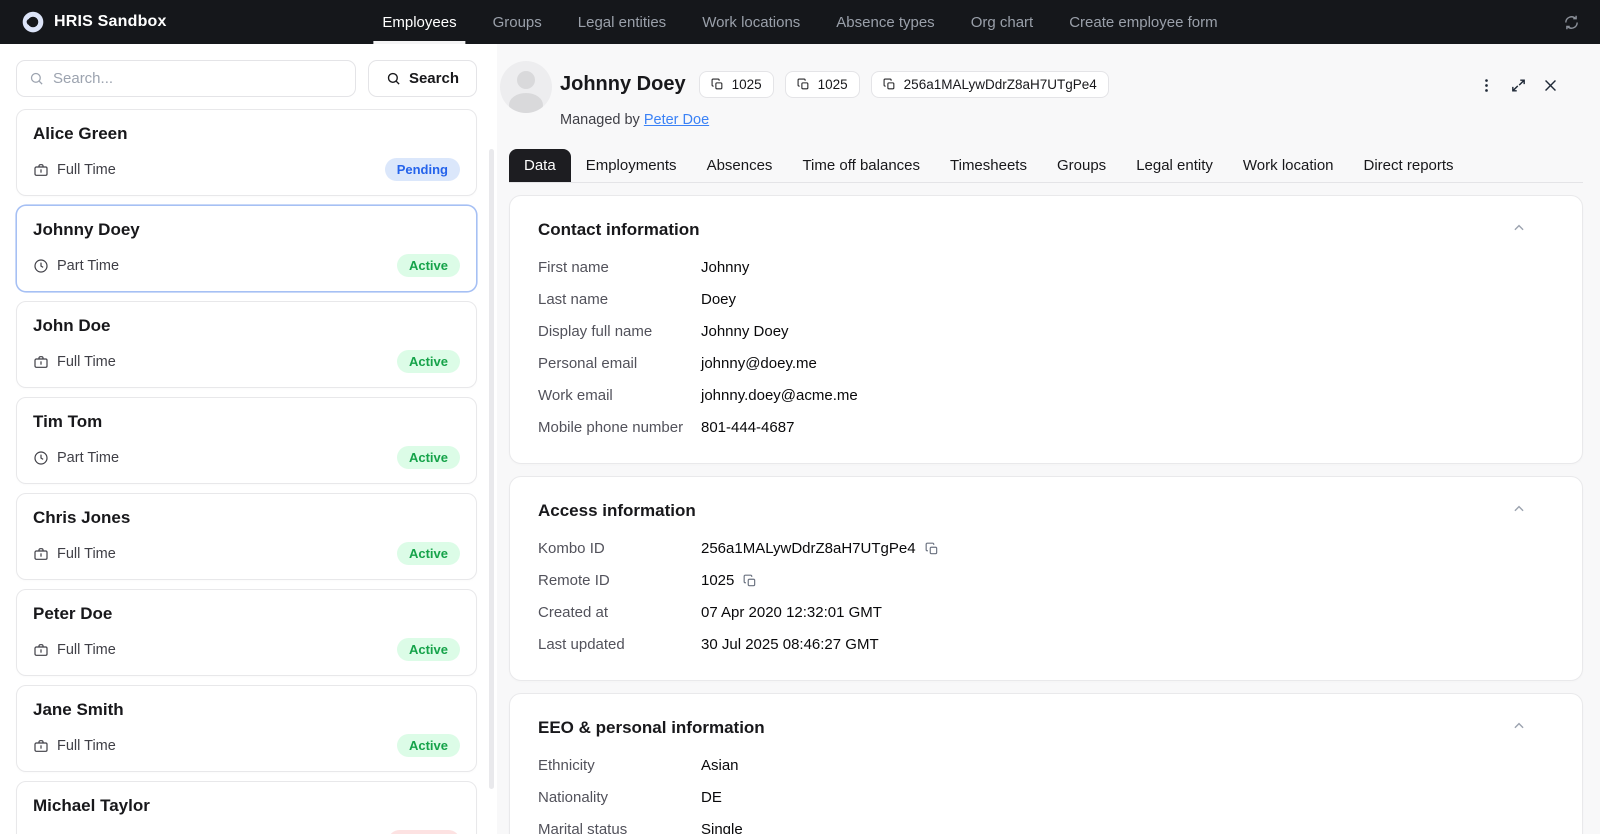  Describe the element at coordinates (1409, 165) in the screenshot. I see `detail-tab: Direct reports` at that location.